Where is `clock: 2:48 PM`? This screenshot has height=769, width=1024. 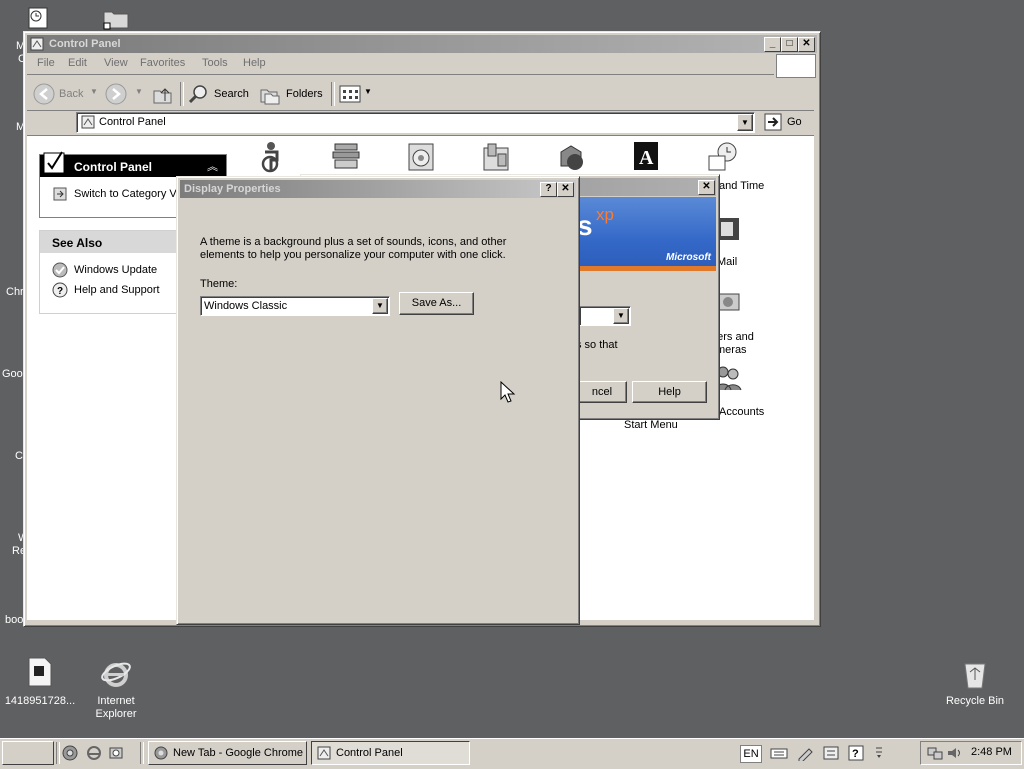
clock: 2:48 PM is located at coordinates (991, 752).